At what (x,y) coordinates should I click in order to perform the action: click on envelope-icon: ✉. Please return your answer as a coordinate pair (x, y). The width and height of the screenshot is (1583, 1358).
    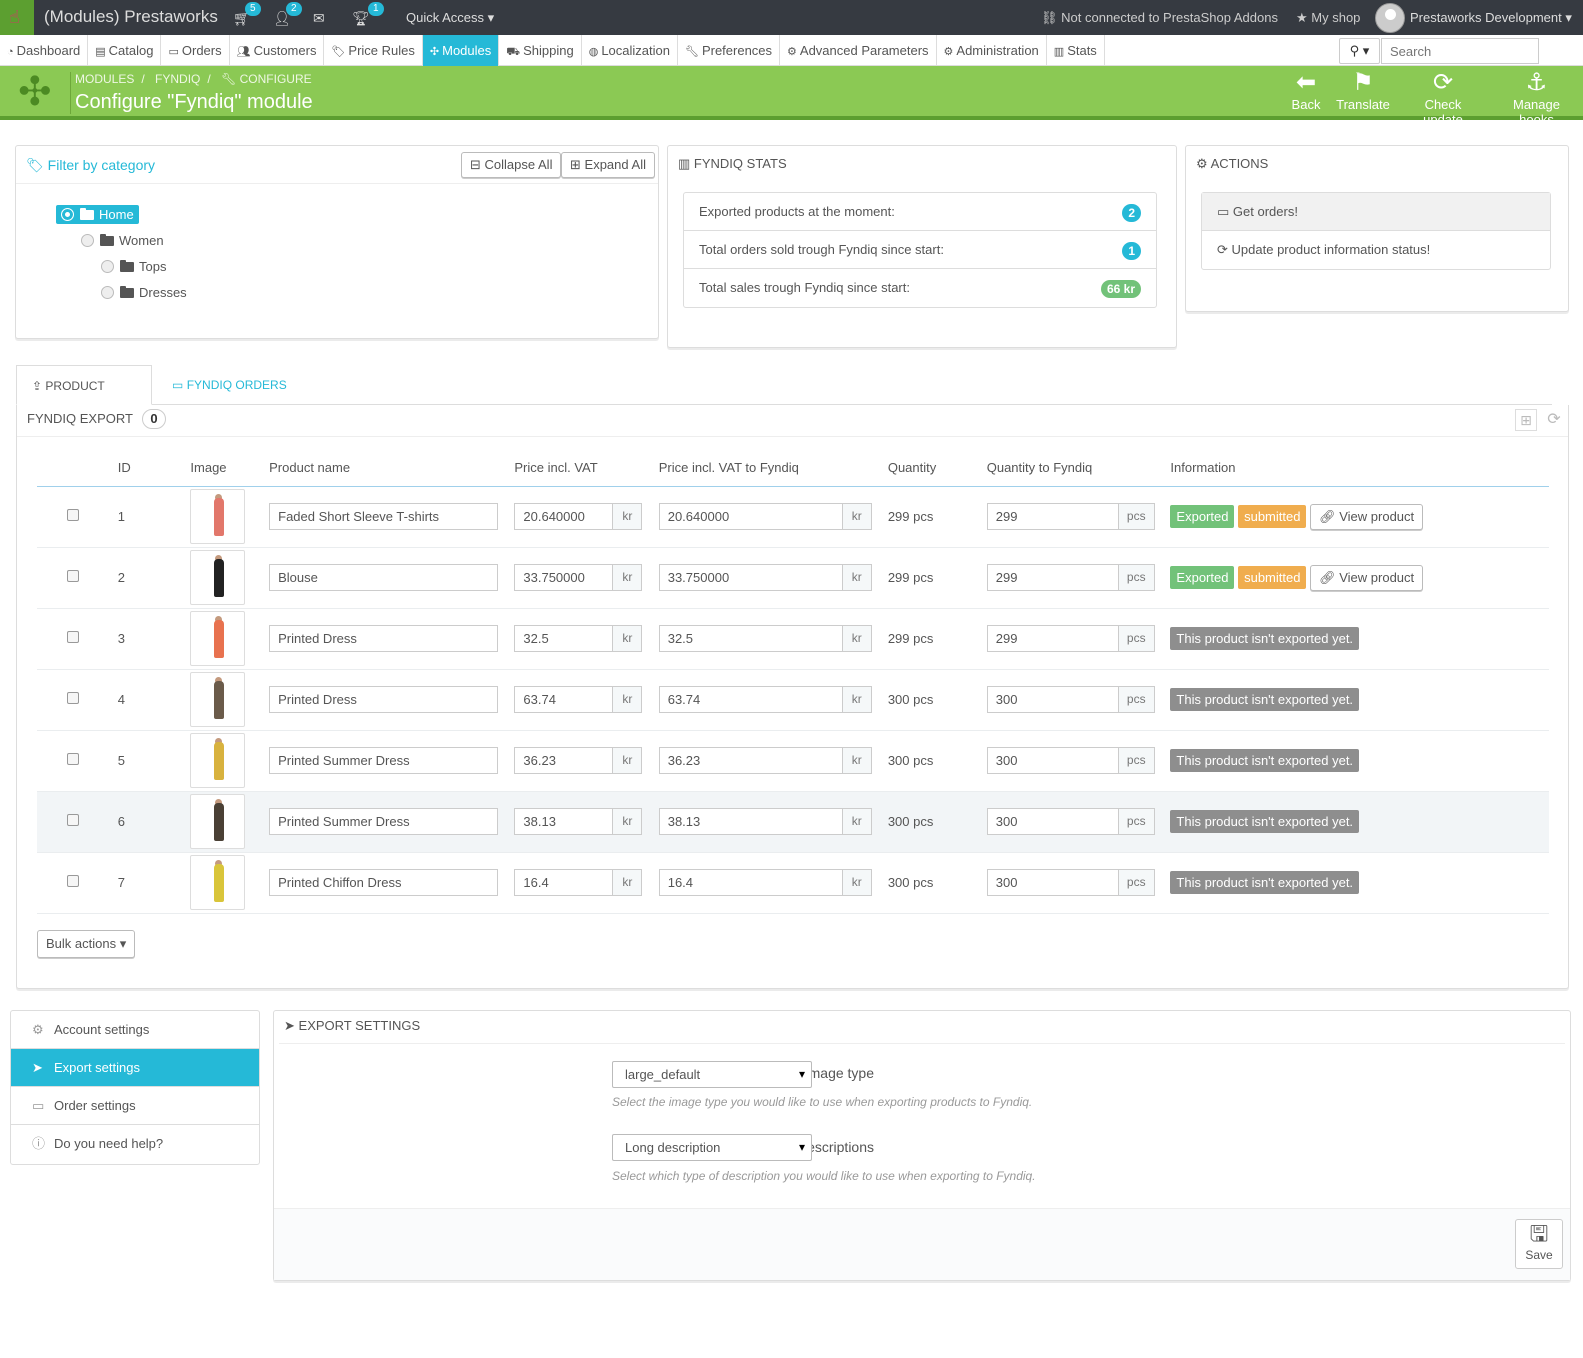
    Looking at the image, I should click on (319, 18).